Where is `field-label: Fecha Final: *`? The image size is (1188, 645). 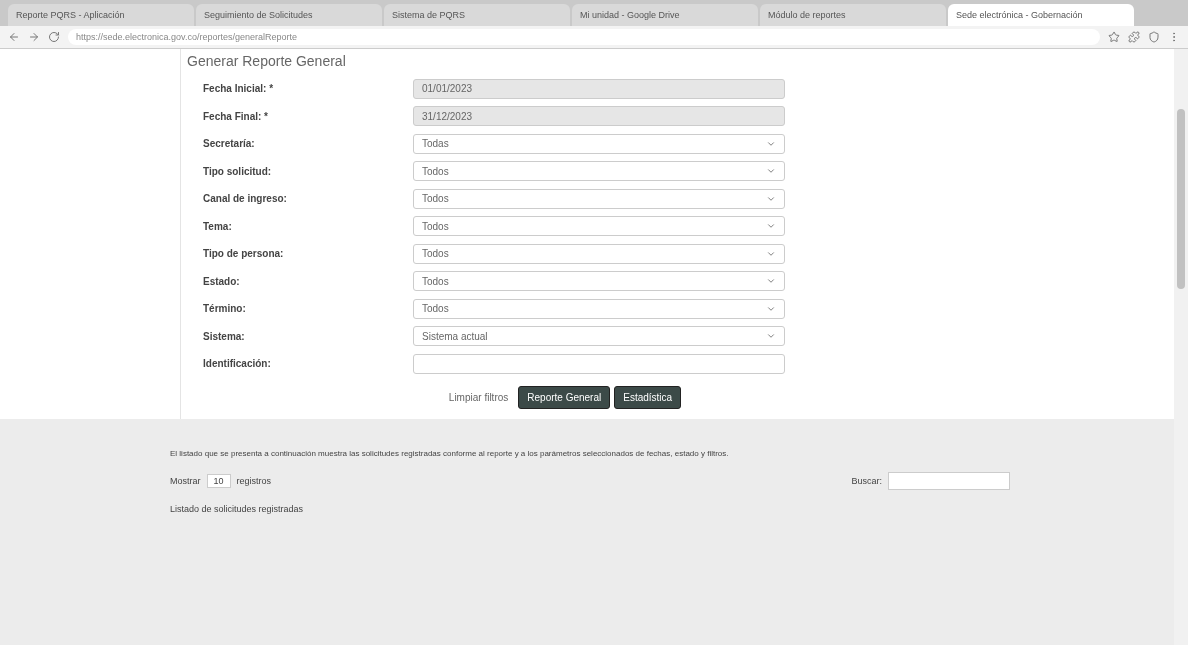 field-label: Fecha Final: * is located at coordinates (236, 116).